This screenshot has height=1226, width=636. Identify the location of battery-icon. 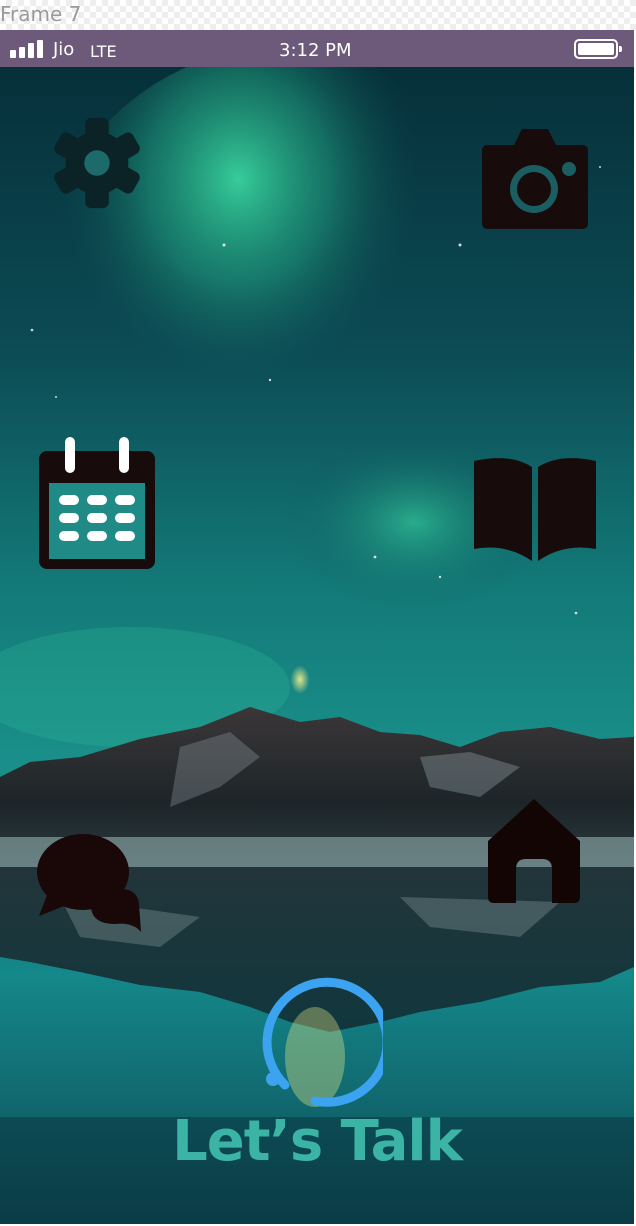
(598, 49).